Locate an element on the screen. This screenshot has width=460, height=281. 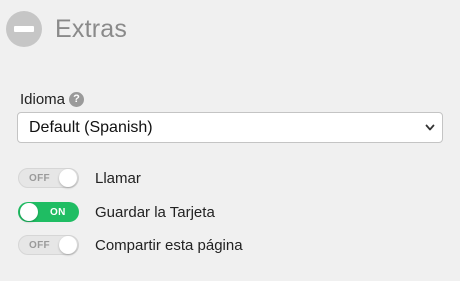
section-header: Extras is located at coordinates (66, 29).